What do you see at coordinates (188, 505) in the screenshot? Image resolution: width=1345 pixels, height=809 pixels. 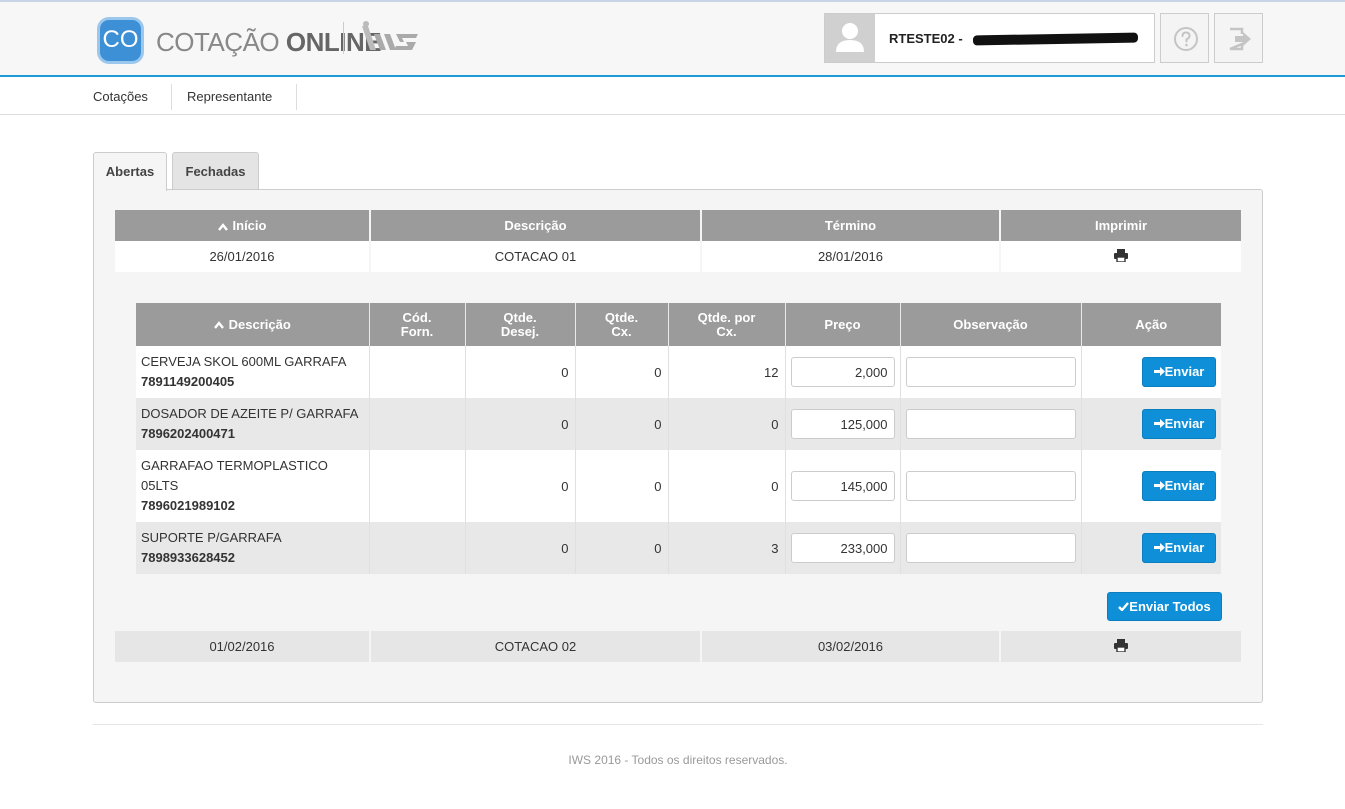 I see `item-barcode: 7896021989102` at bounding box center [188, 505].